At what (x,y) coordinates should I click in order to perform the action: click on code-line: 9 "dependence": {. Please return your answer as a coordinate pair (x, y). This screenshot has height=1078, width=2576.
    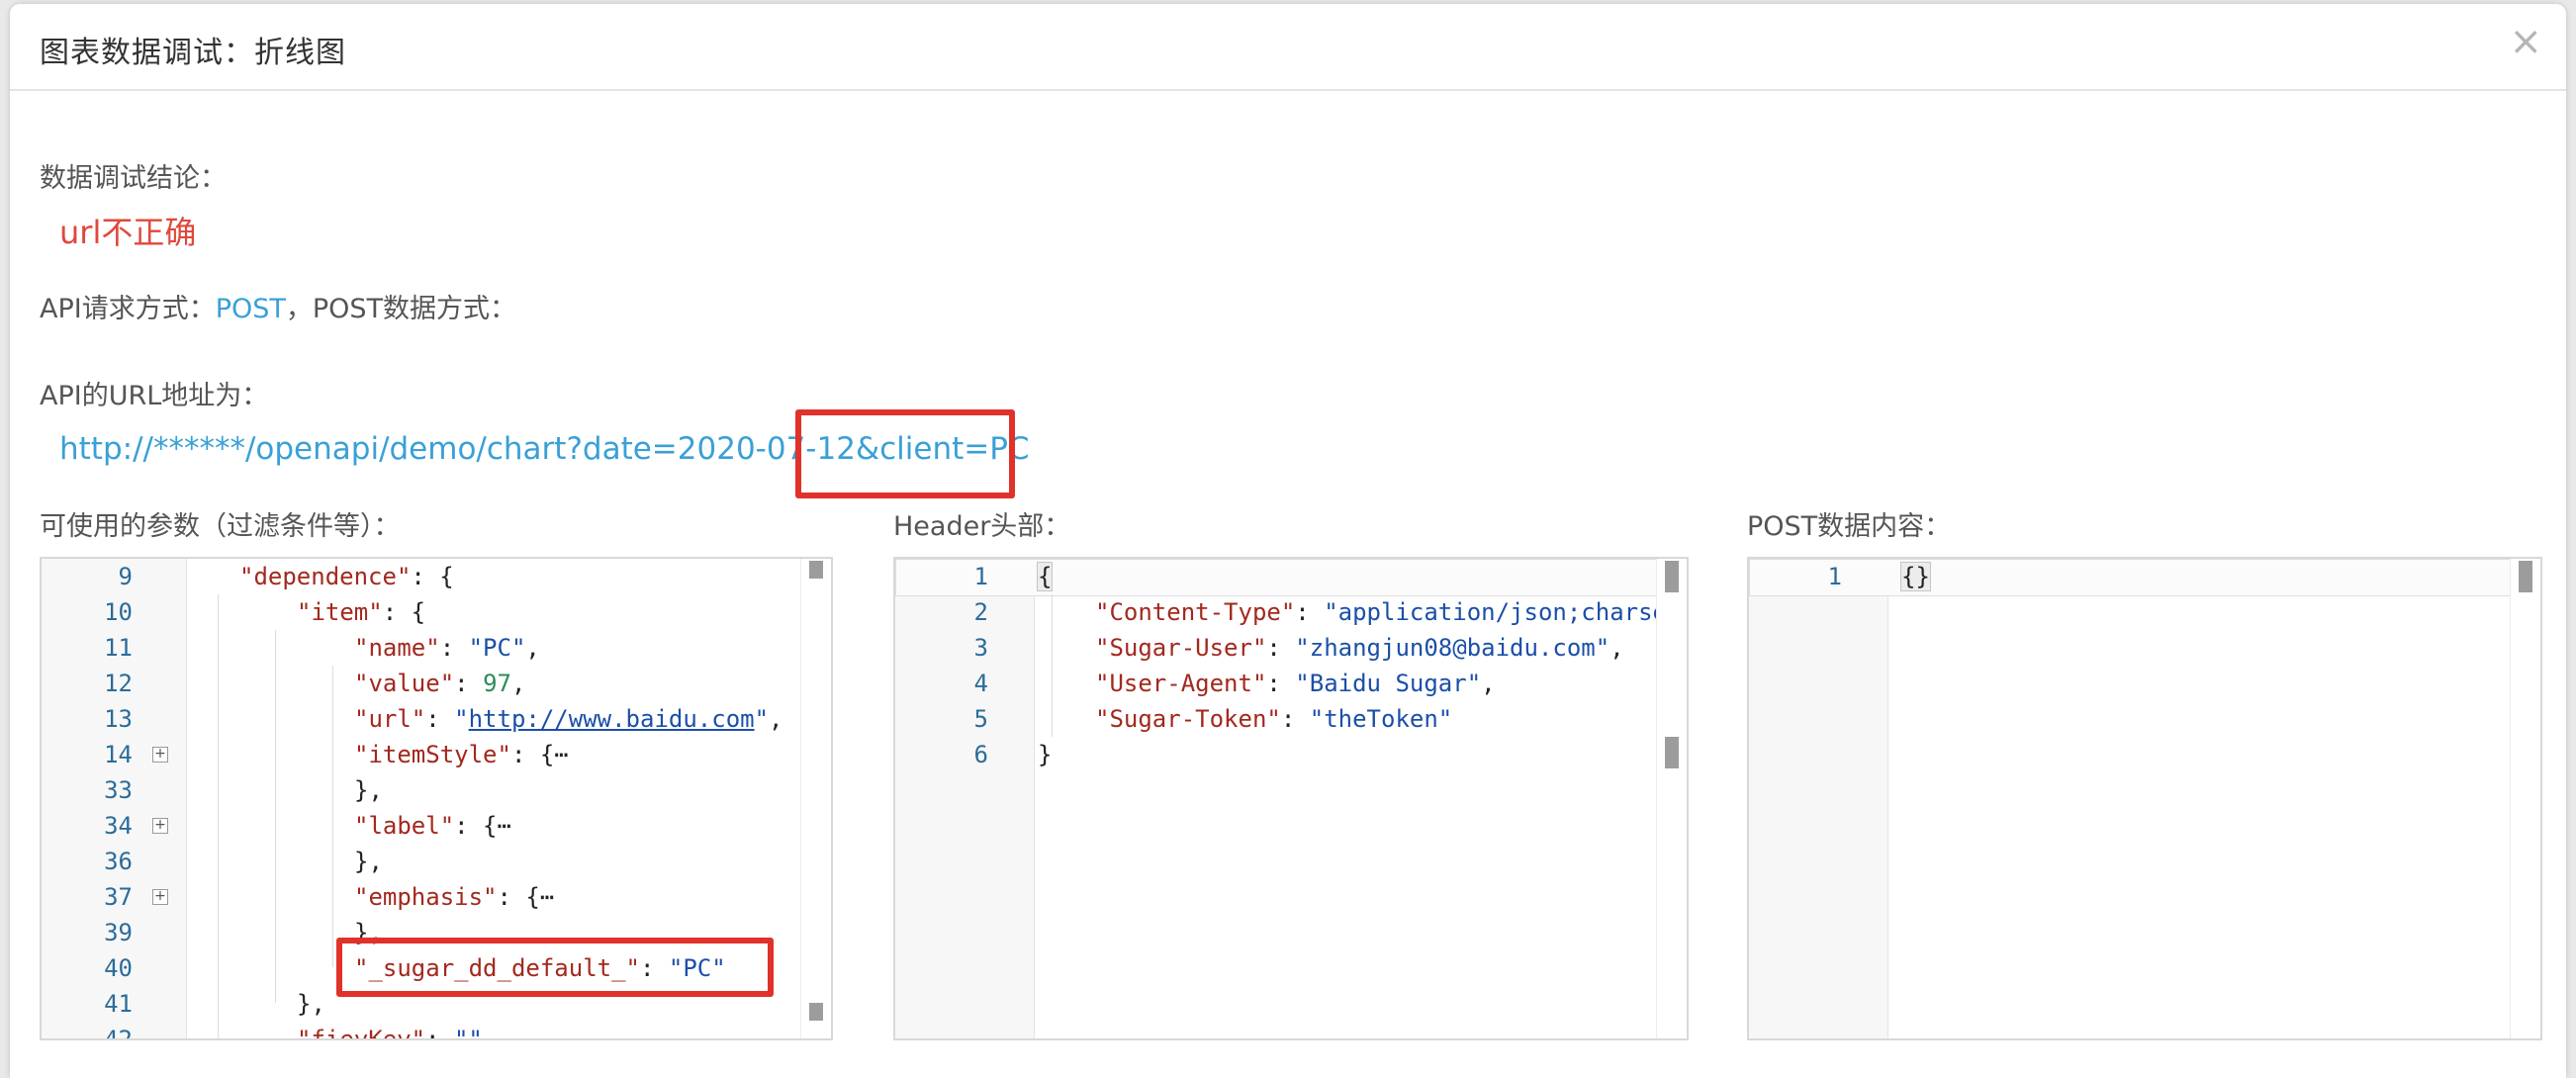
    Looking at the image, I should click on (436, 576).